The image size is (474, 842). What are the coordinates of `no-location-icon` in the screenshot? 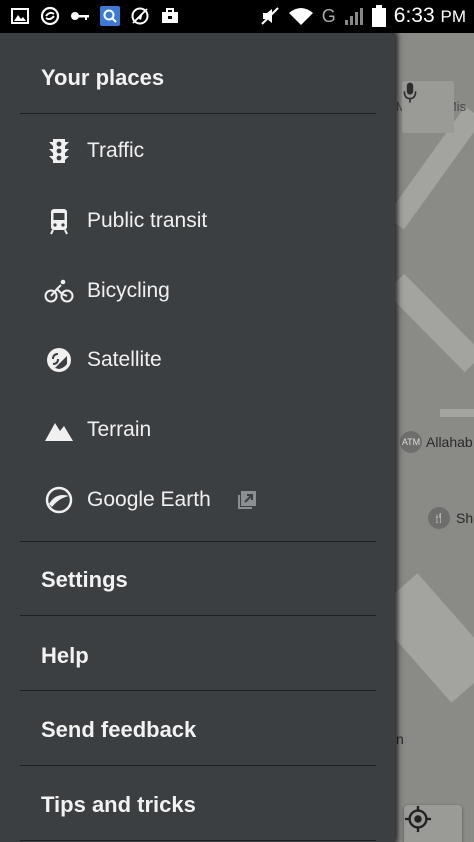 It's located at (140, 16).